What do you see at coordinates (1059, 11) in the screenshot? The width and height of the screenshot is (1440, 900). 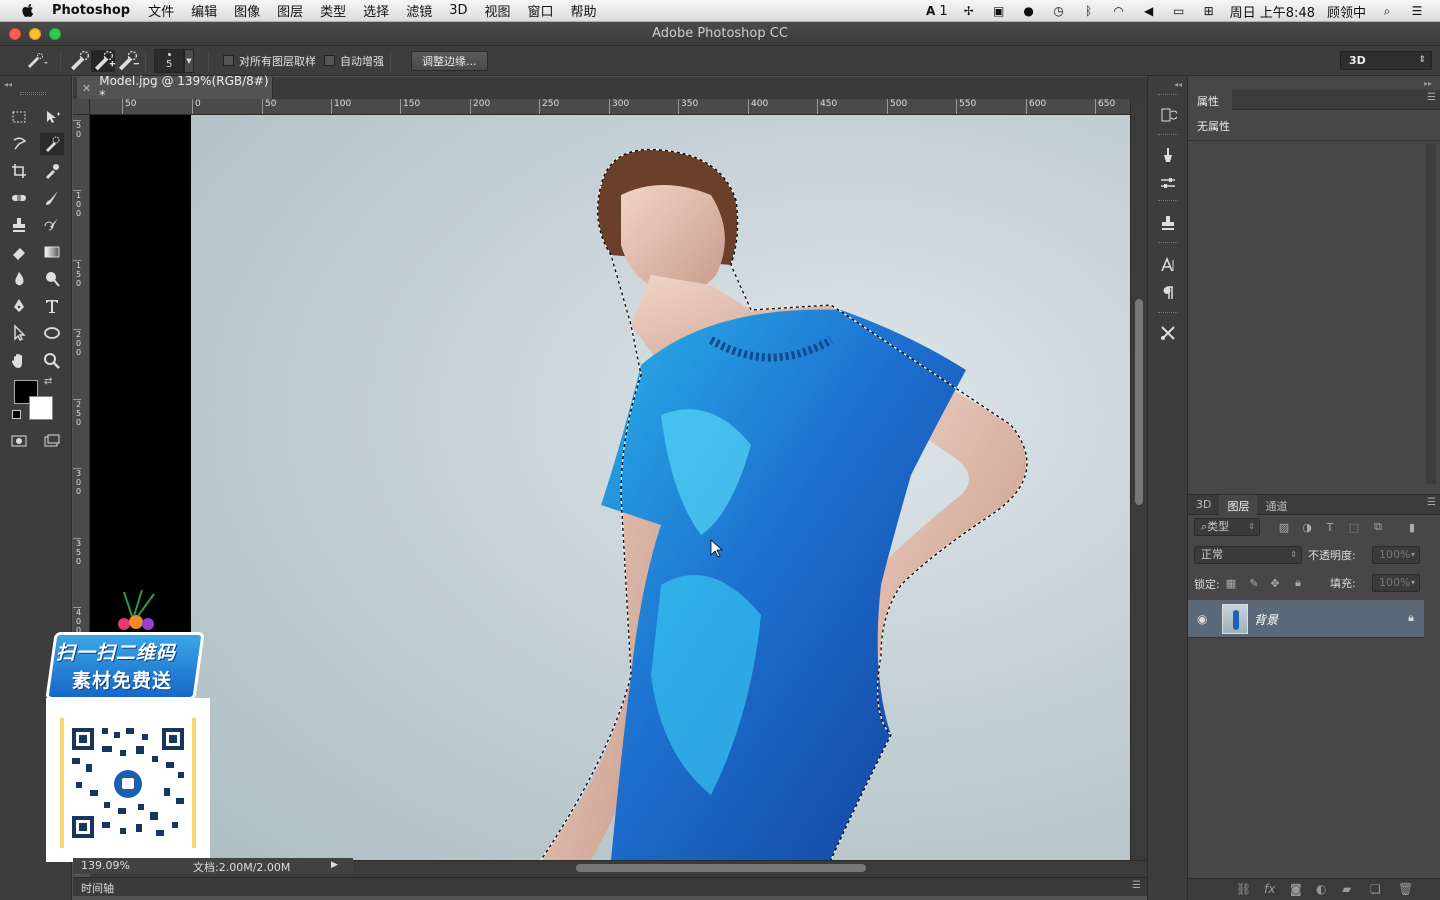 I see `time-machine-icon: ◷` at bounding box center [1059, 11].